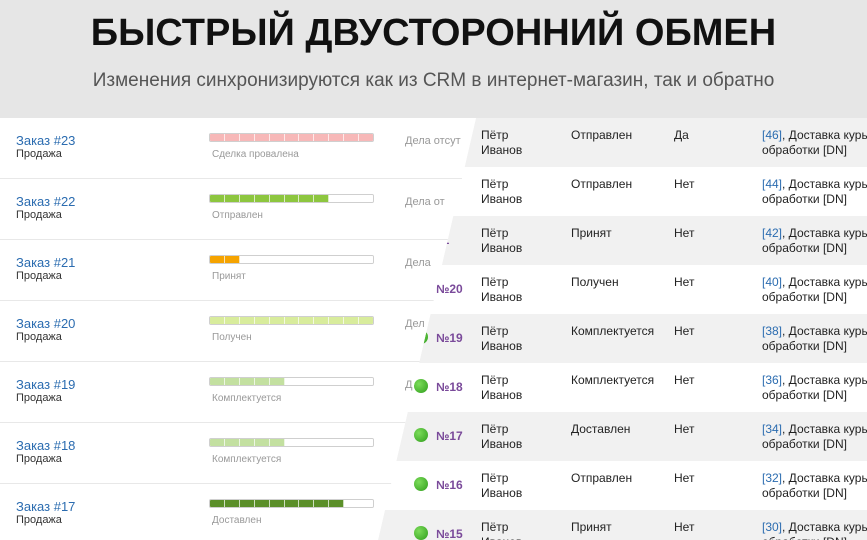 The width and height of the screenshot is (867, 540). I want to click on delivery-id-link: [30], so click(772, 527).